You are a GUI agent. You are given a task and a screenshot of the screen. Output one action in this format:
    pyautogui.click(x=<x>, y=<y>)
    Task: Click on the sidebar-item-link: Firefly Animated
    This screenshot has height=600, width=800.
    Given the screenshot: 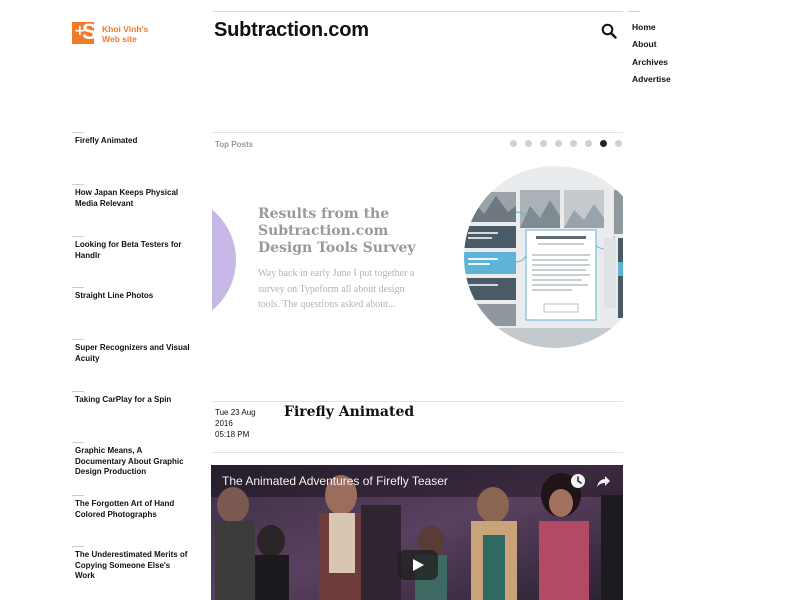 What is the action you would take?
    pyautogui.click(x=132, y=141)
    